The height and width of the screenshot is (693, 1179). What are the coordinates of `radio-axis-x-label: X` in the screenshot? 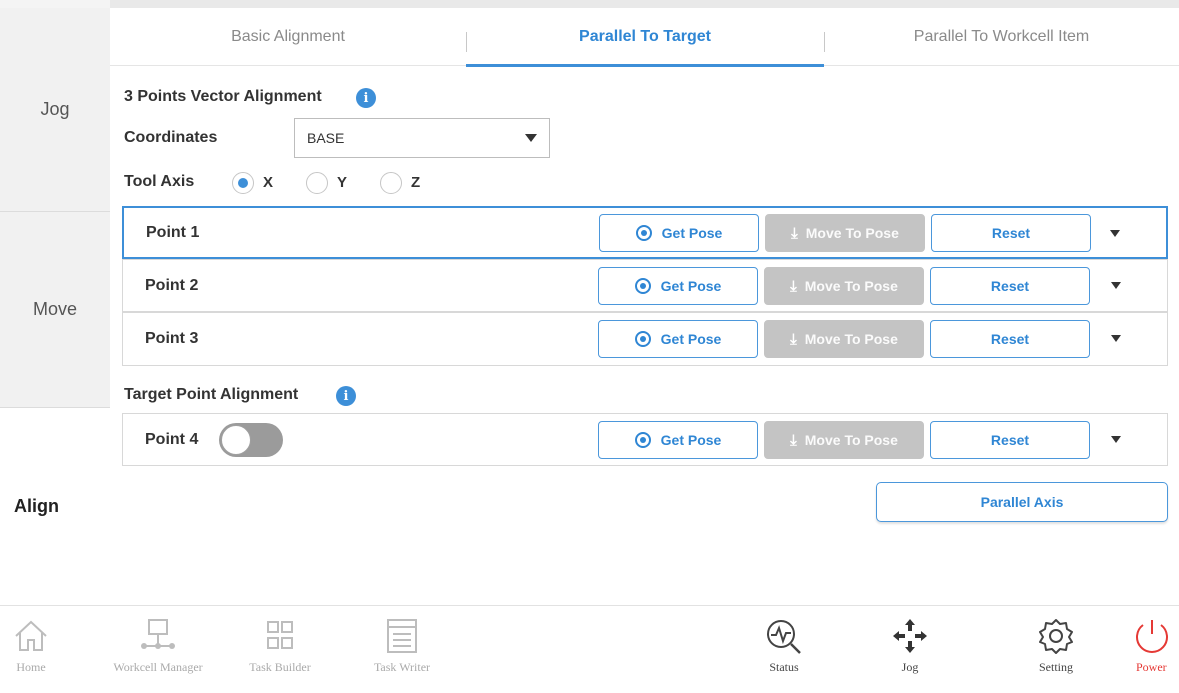 It's located at (268, 182).